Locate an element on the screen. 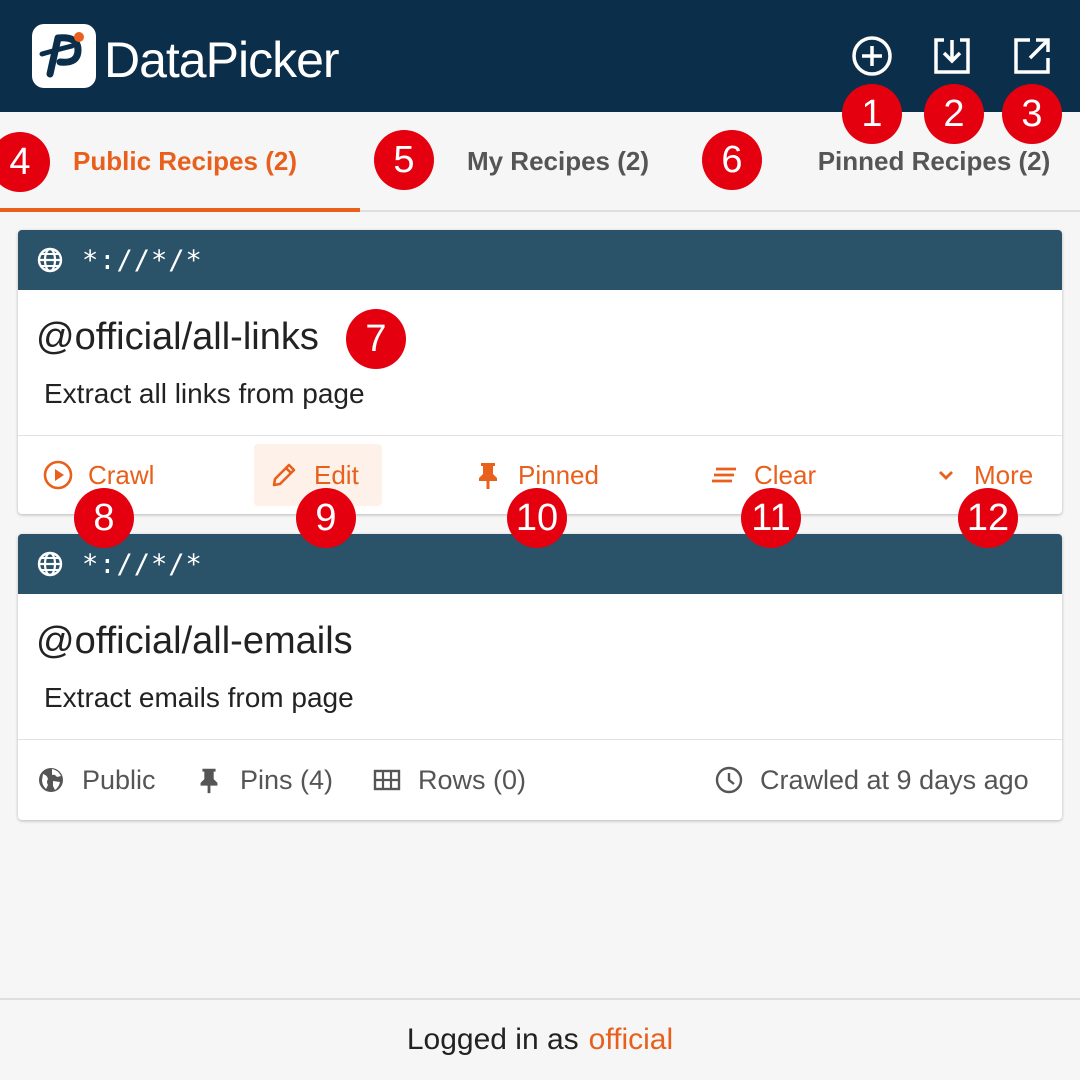 Image resolution: width=1080 pixels, height=1080 pixels. clear-label: Clear is located at coordinates (785, 474).